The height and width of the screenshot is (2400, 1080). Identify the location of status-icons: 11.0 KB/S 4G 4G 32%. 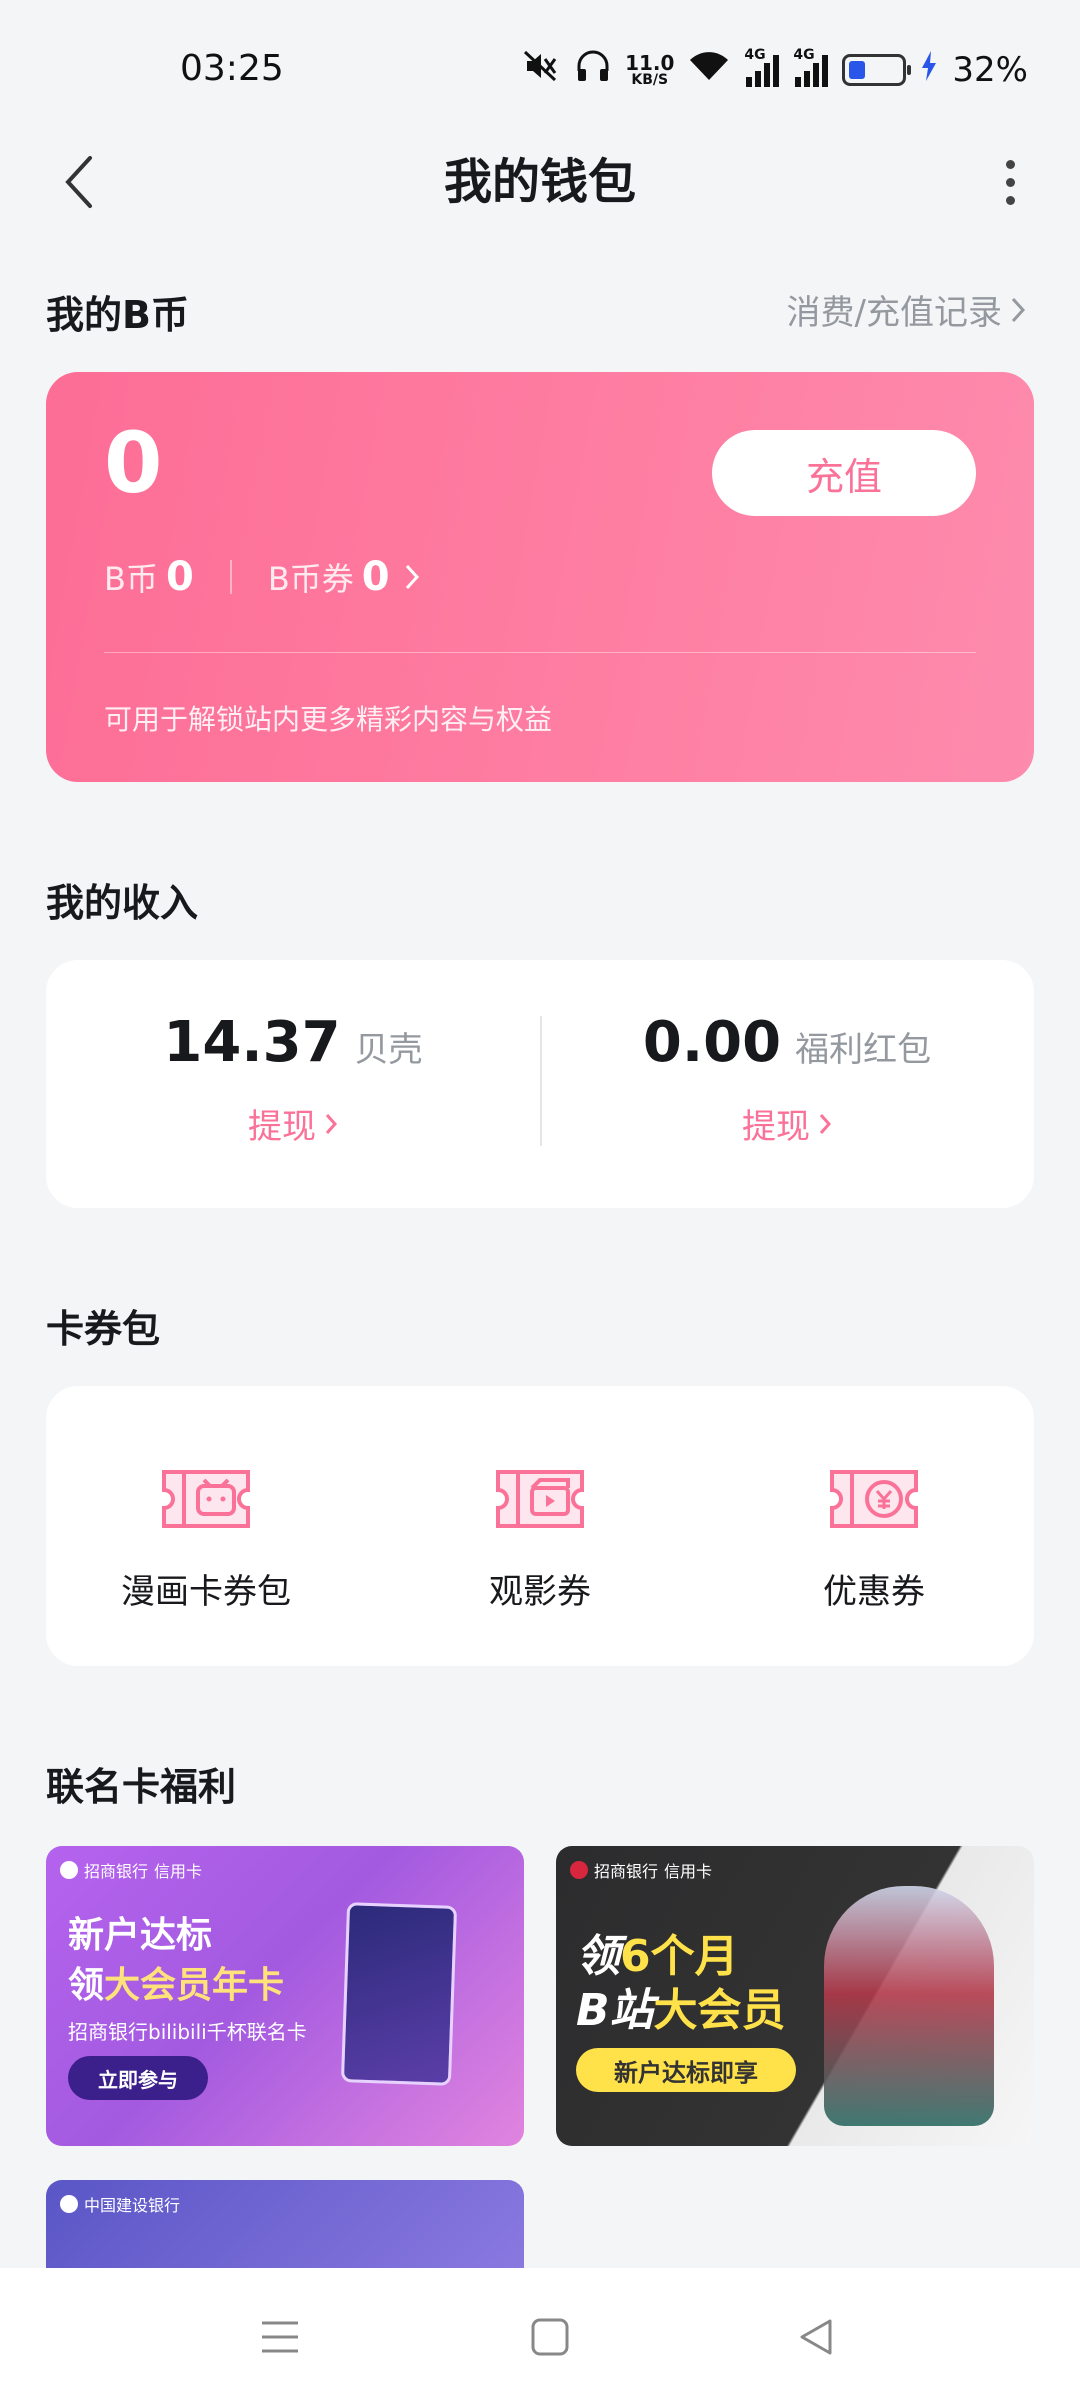
(774, 70).